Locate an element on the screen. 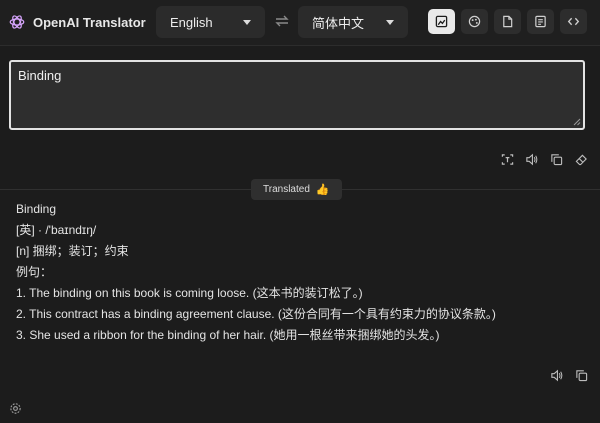 This screenshot has height=423, width=600. target-language-select: 简体中文 is located at coordinates (353, 22).